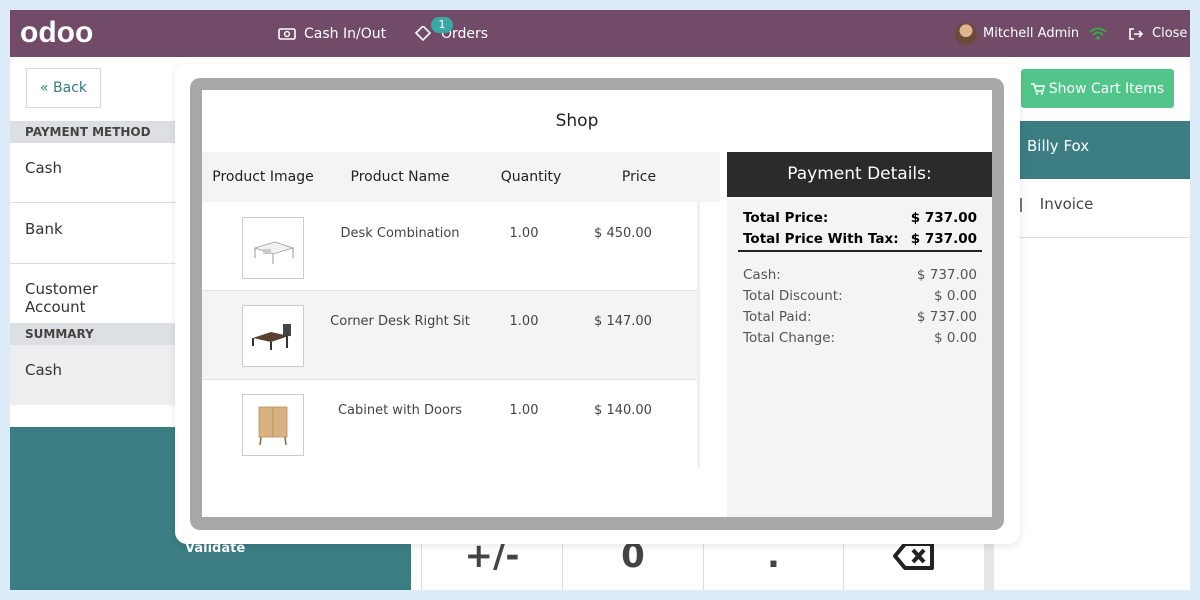  Describe the element at coordinates (762, 275) in the screenshot. I see `cash-label: Cash:` at that location.